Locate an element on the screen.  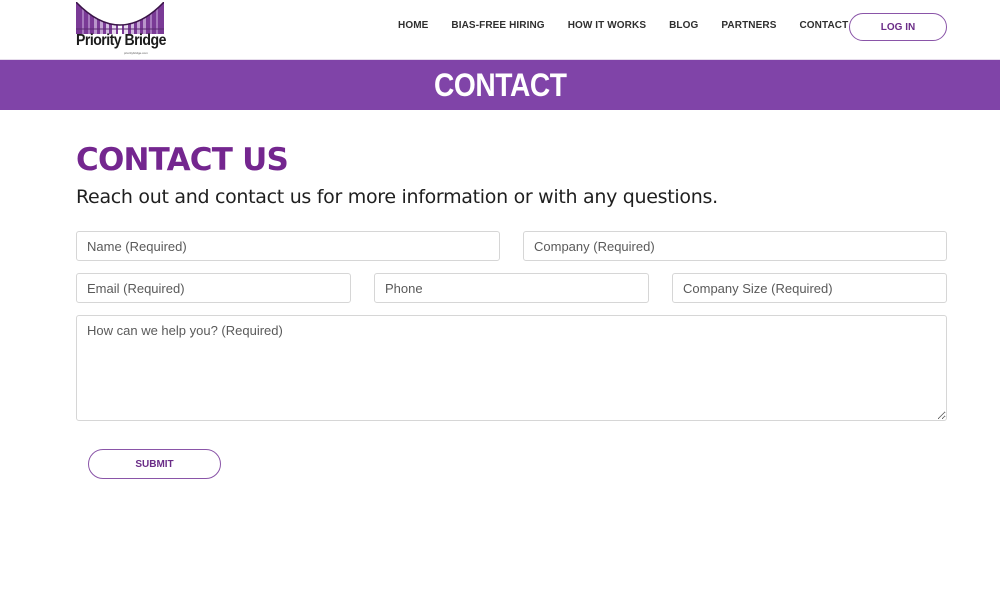
email-input is located at coordinates (213, 288).